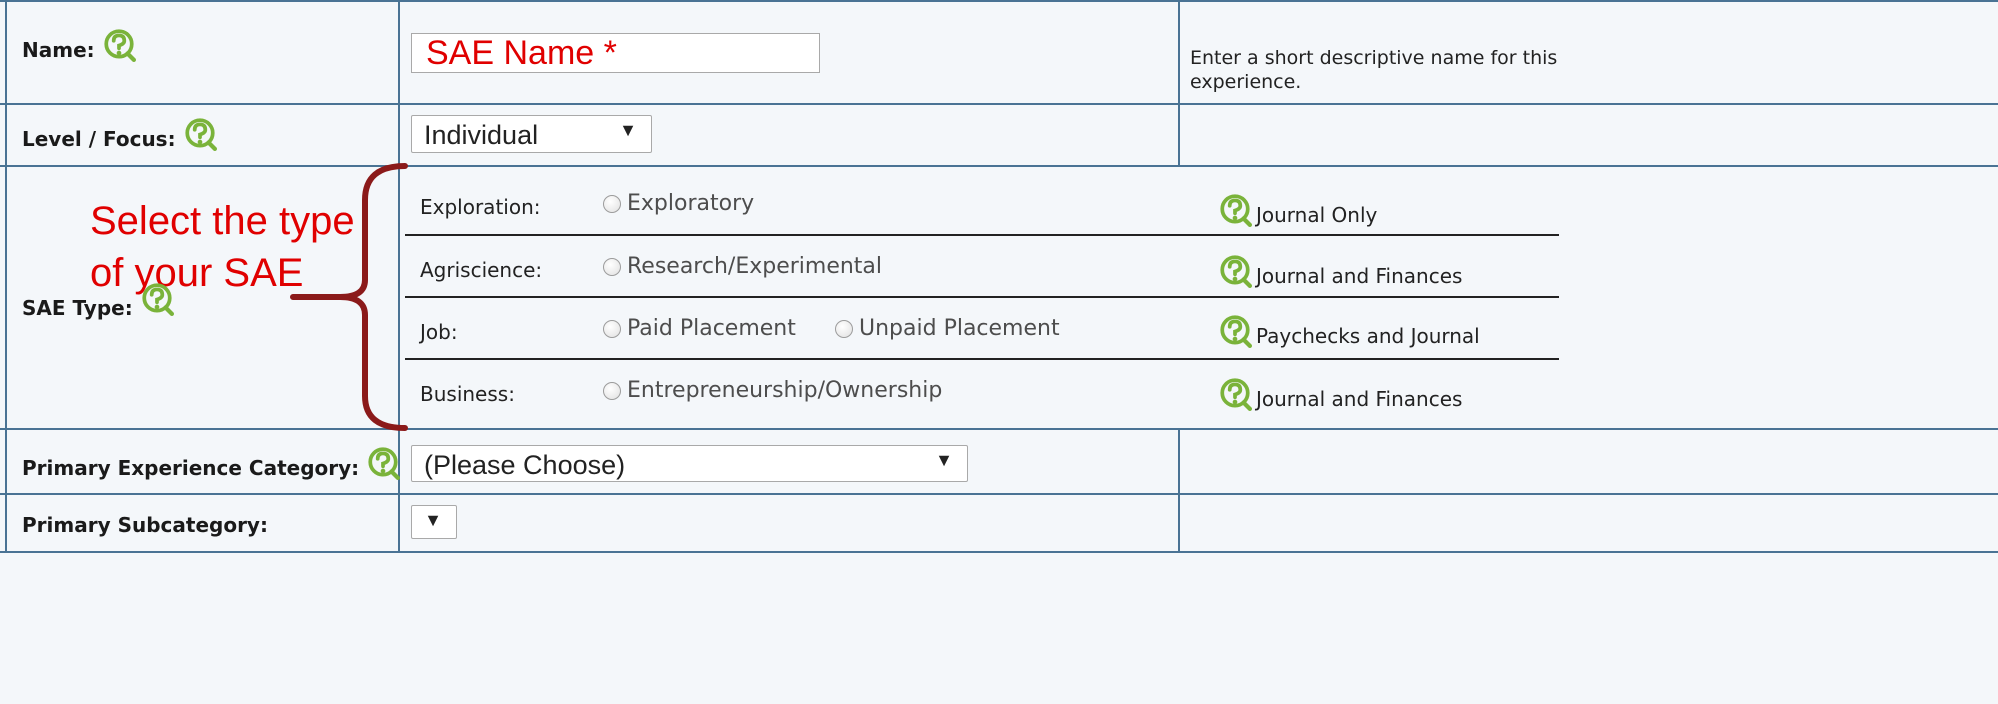 The height and width of the screenshot is (704, 1998). I want to click on sae-type-label: SAE Type:, so click(77, 308).